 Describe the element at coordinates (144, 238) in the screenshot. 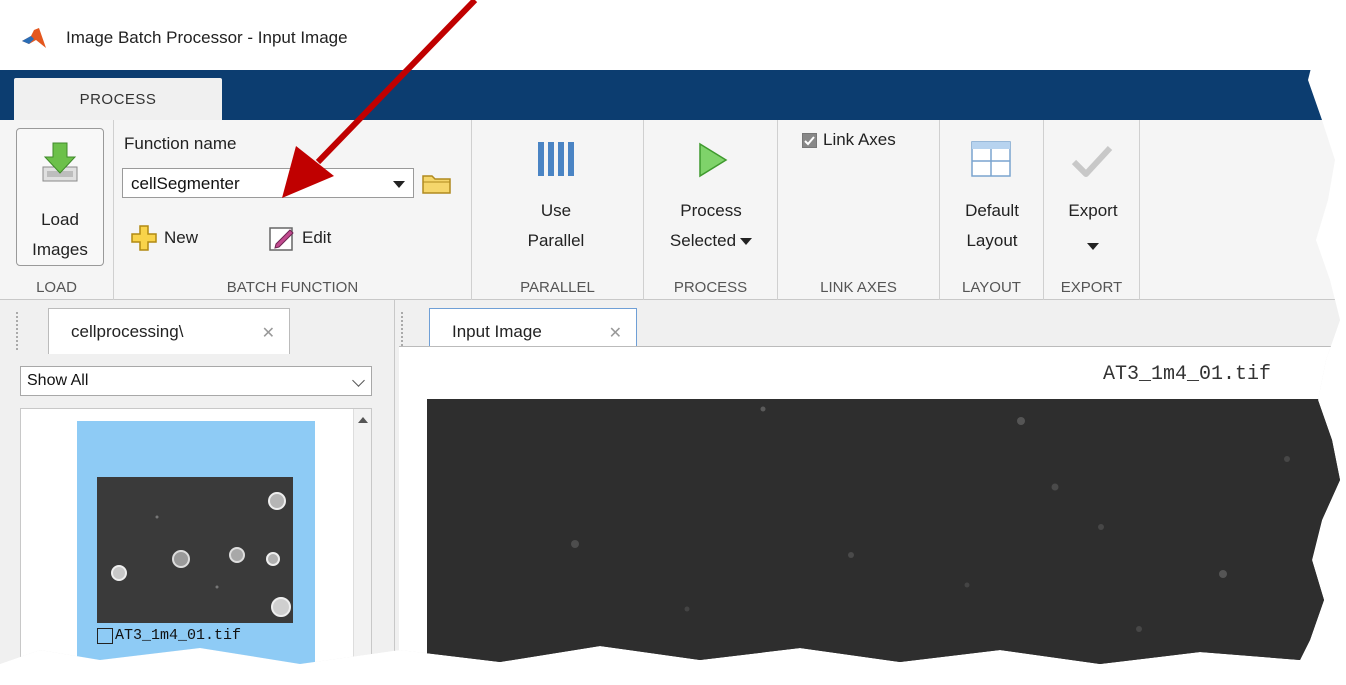

I see `plus-icon` at that location.